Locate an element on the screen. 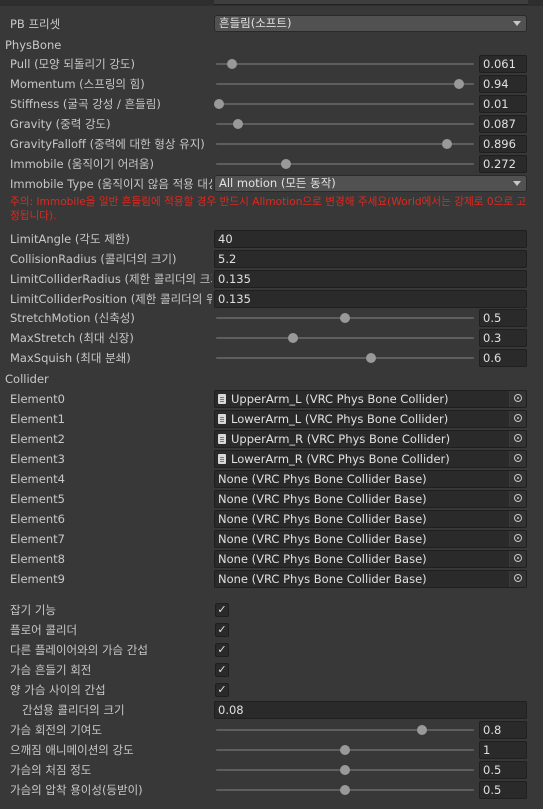 This screenshot has height=809, width=543. slider-row: Momentum (스프링의 힘) 0.94 is located at coordinates (271, 84).